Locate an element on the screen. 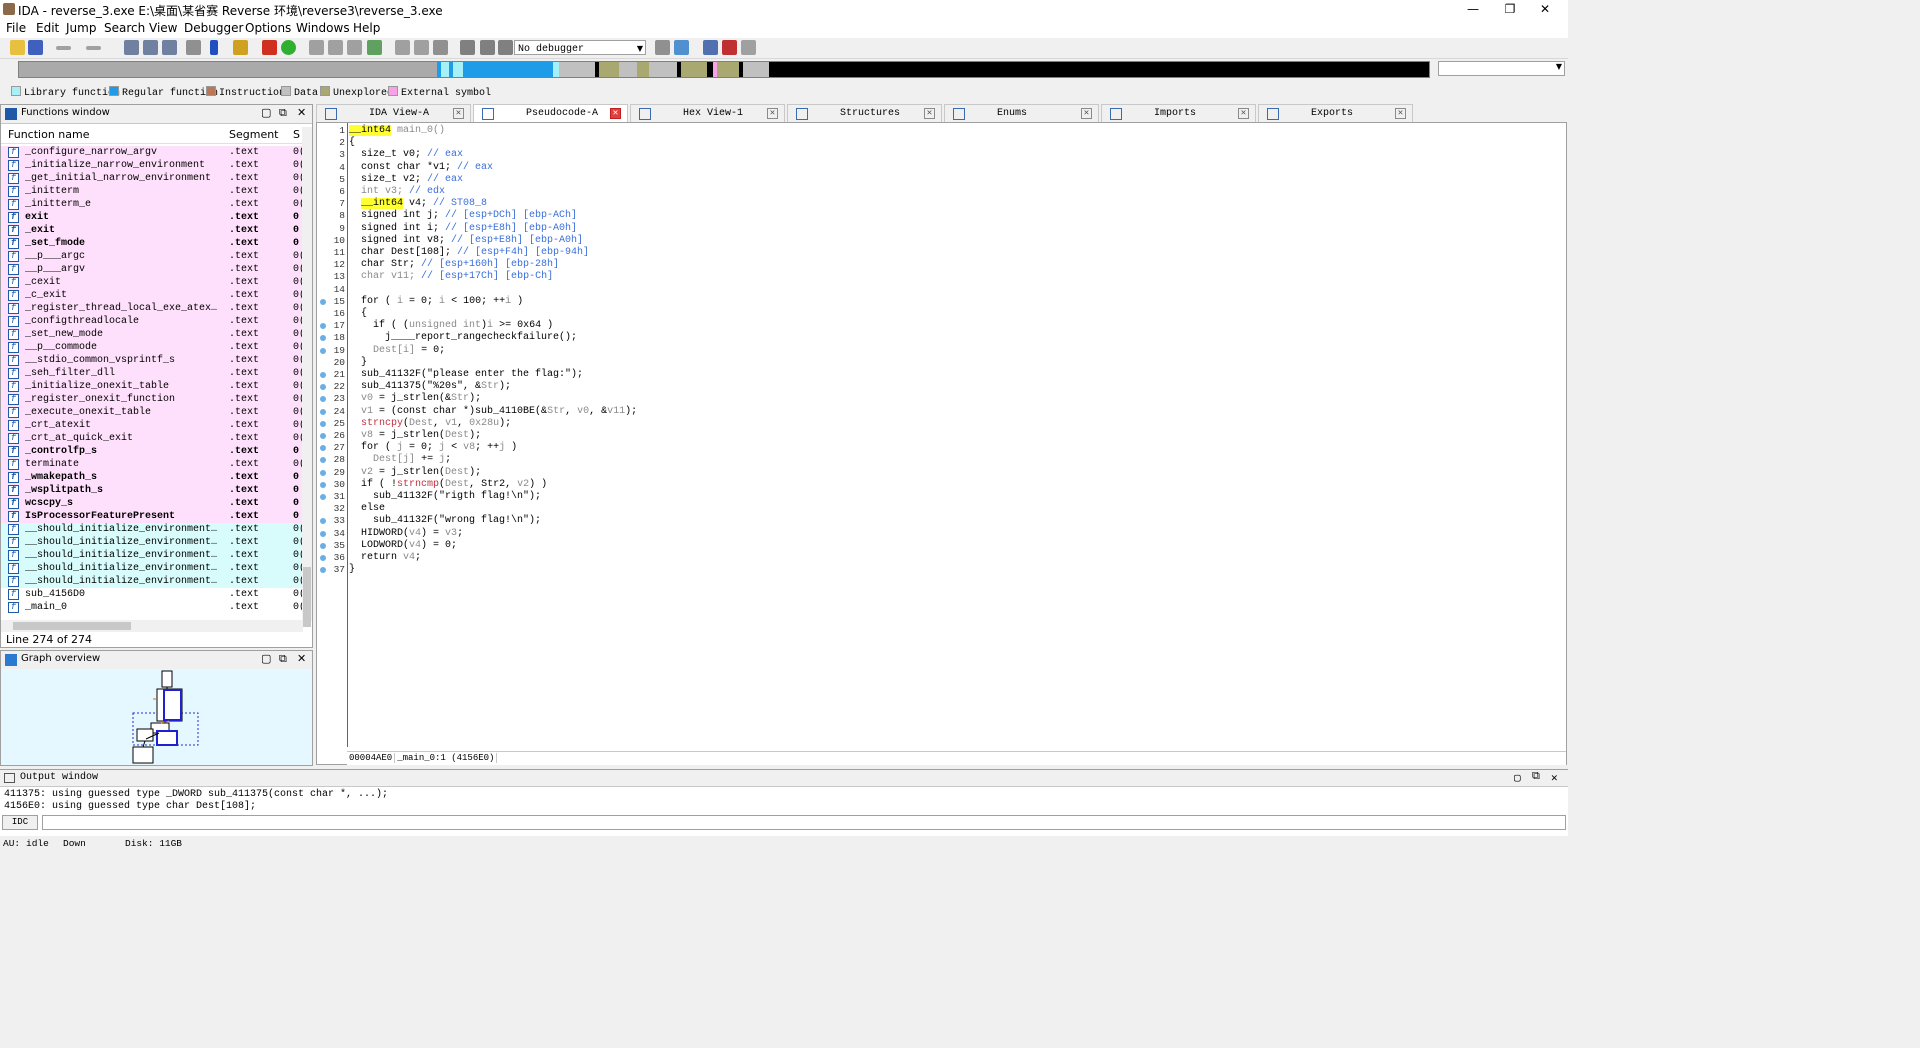 The height and width of the screenshot is (1048, 1920). down-arrow-icon is located at coordinates (214, 47).